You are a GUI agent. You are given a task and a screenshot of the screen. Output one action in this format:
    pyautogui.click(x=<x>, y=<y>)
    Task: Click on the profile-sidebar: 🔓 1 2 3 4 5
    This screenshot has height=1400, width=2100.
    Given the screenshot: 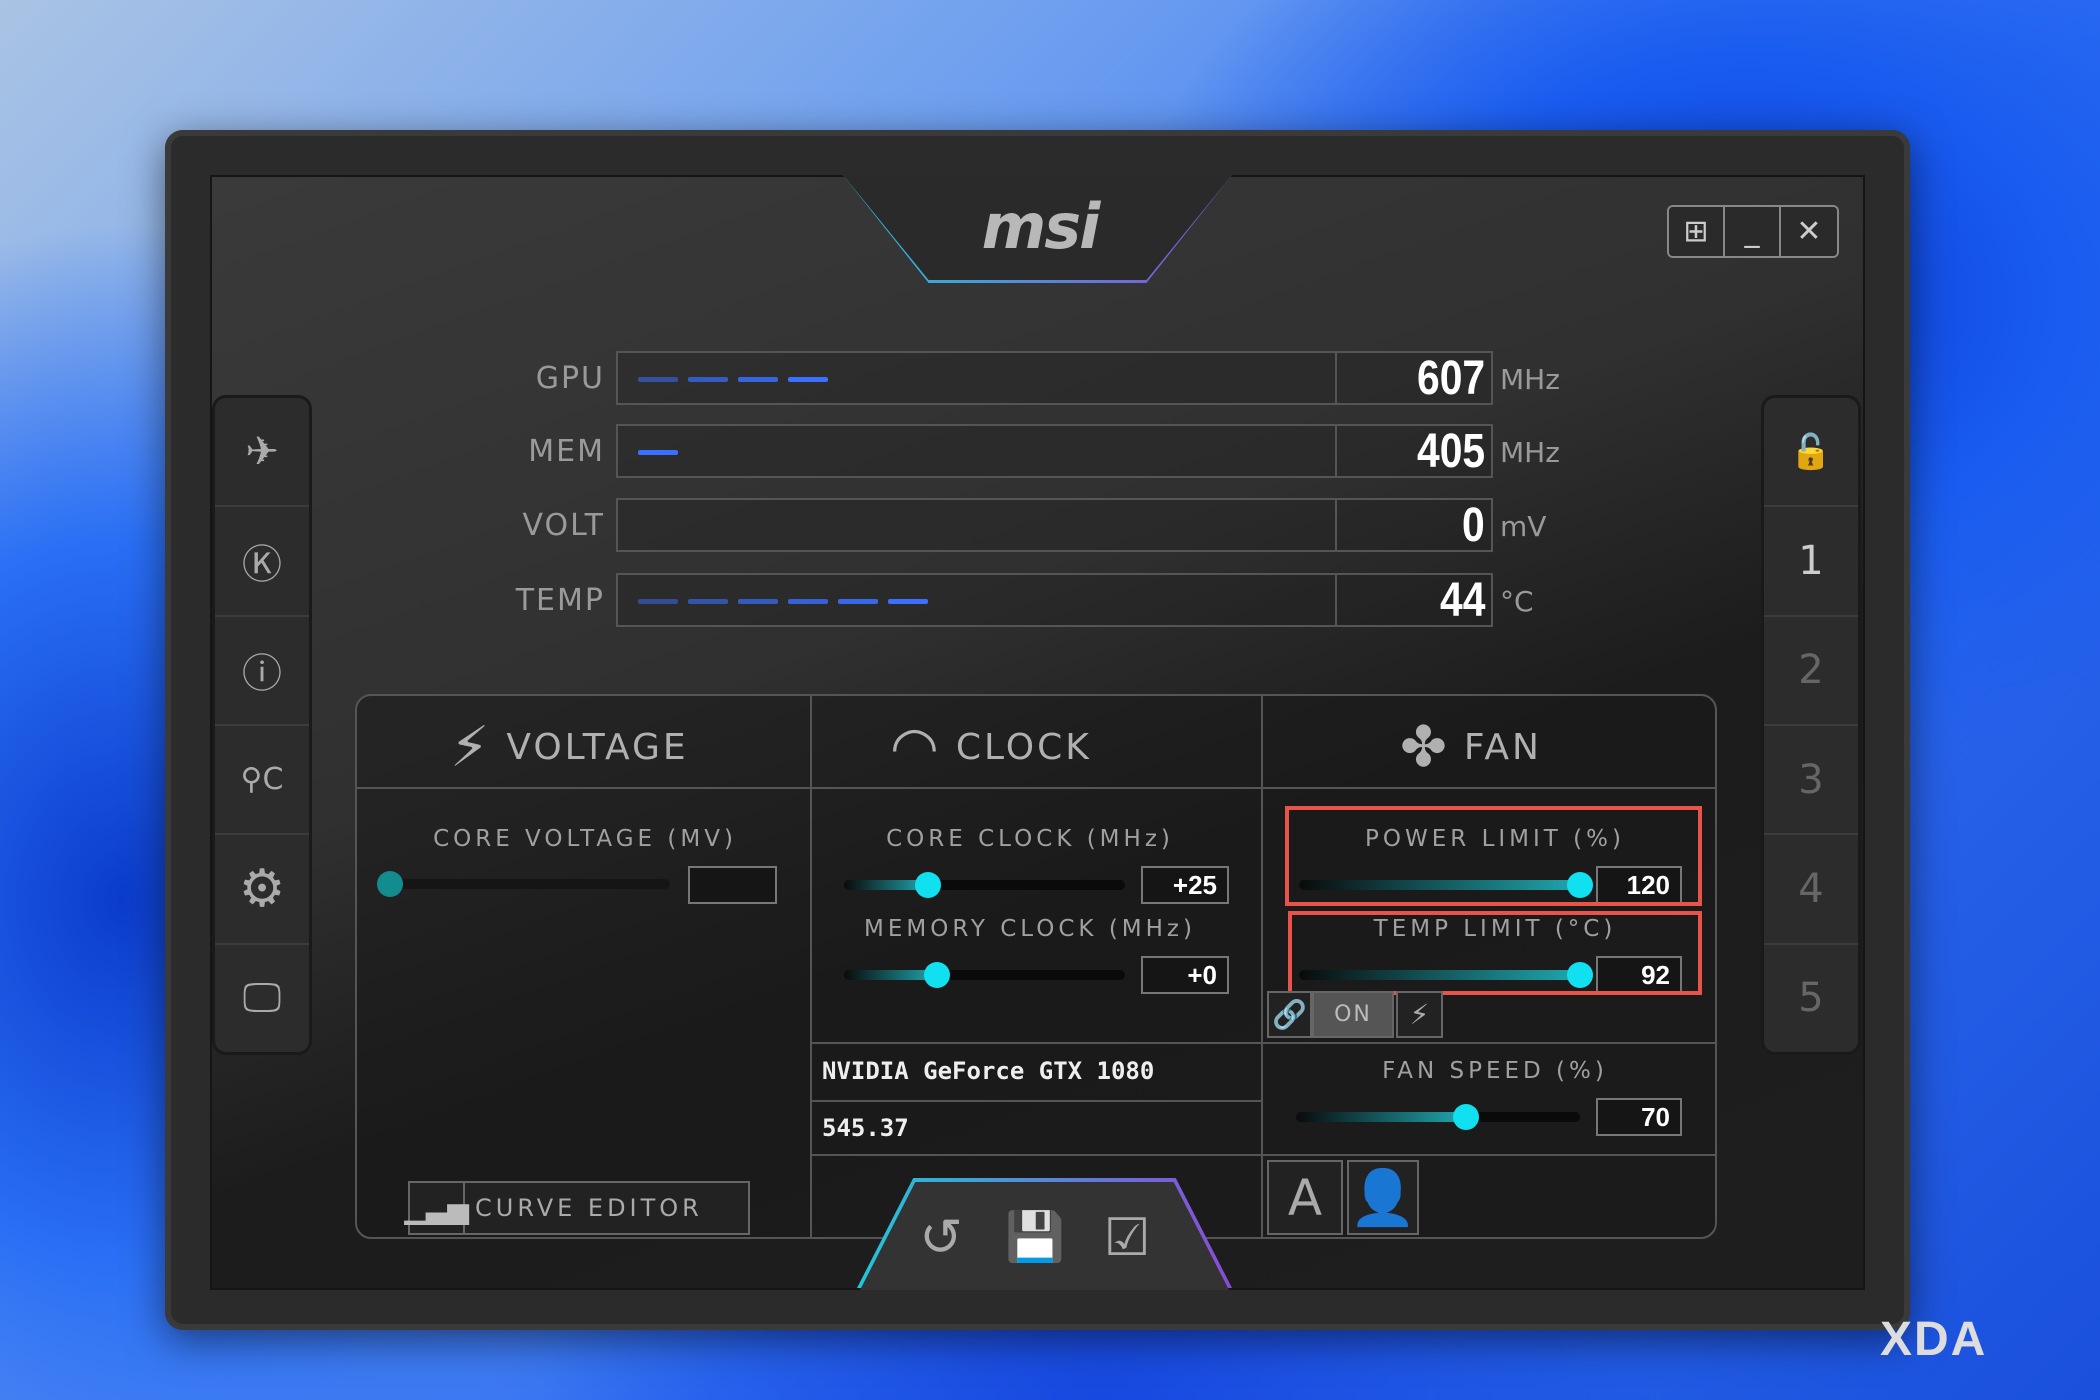 What is the action you would take?
    pyautogui.click(x=1811, y=725)
    